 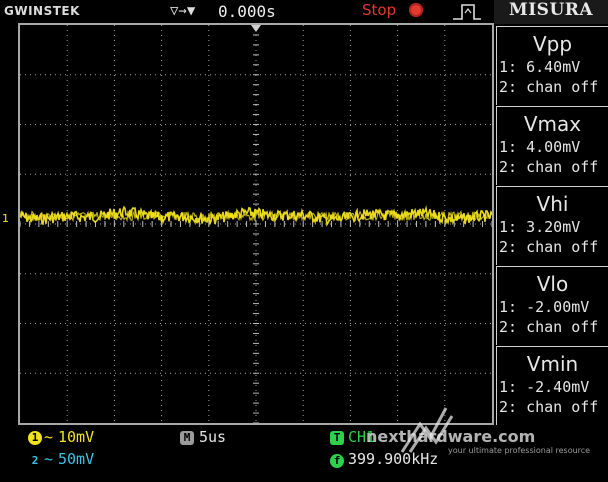 What do you see at coordinates (337, 438) in the screenshot?
I see `trigger-badge: T` at bounding box center [337, 438].